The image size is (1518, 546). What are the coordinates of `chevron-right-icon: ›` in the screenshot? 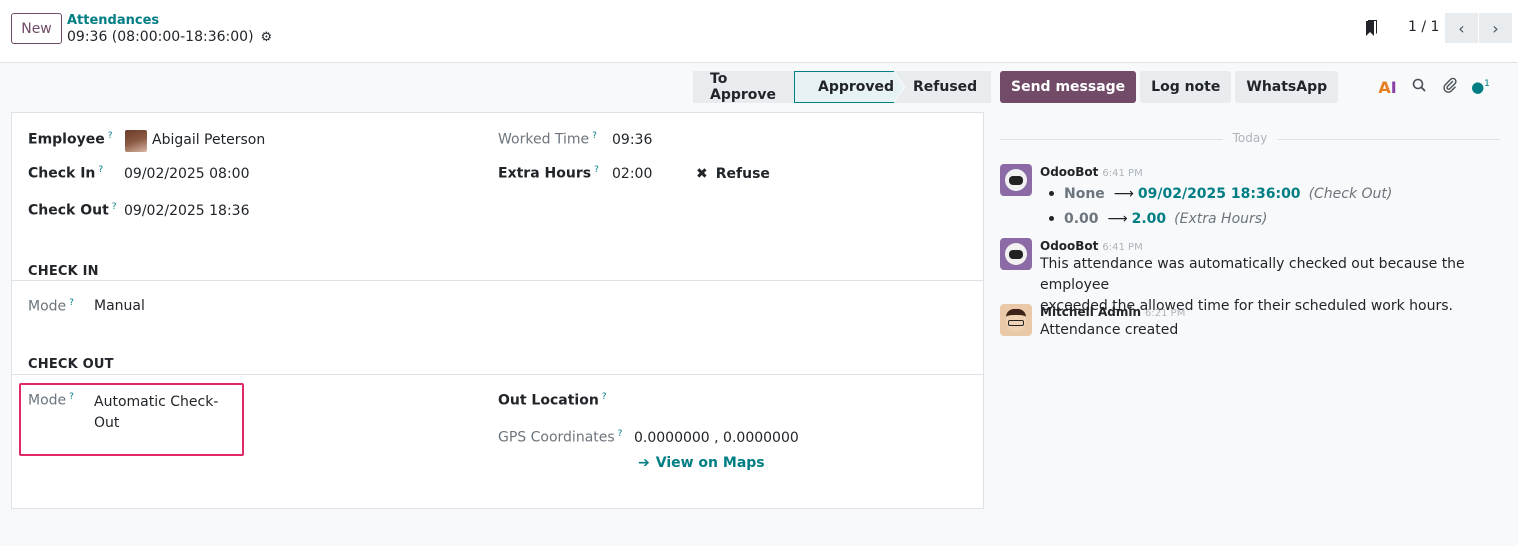 It's located at (1495, 28).